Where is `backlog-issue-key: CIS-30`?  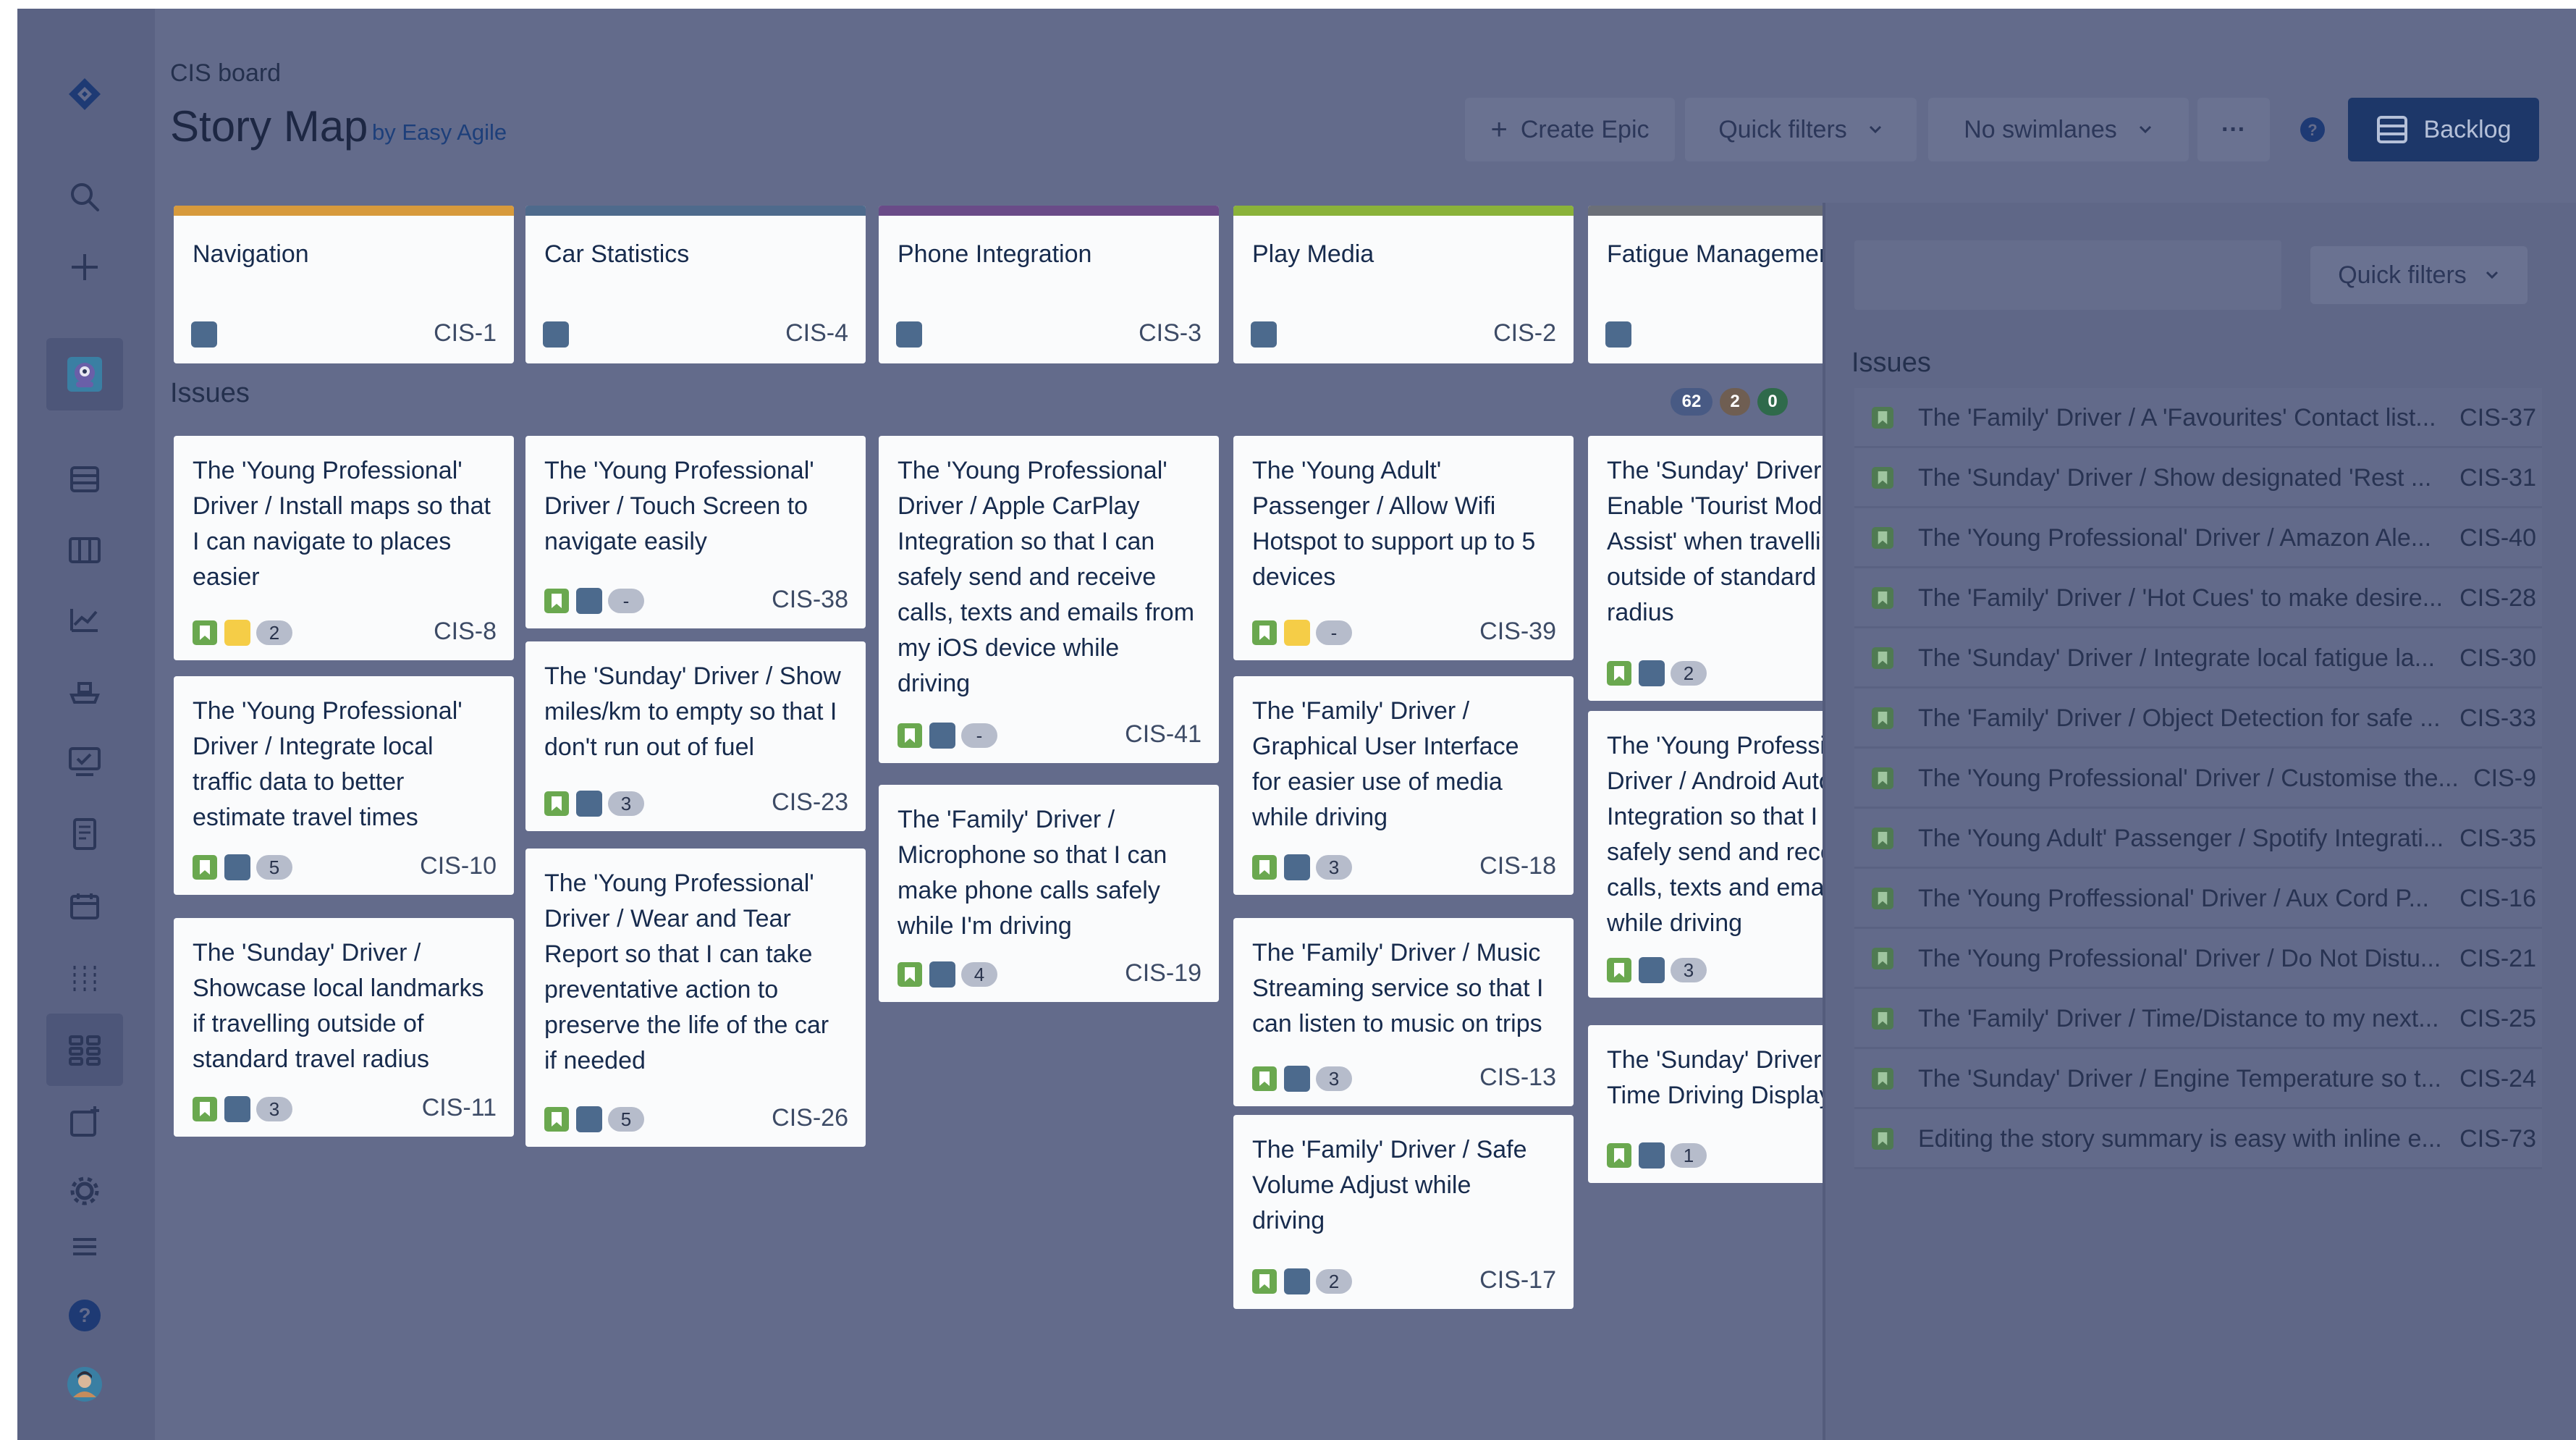 backlog-issue-key: CIS-30 is located at coordinates (2497, 658).